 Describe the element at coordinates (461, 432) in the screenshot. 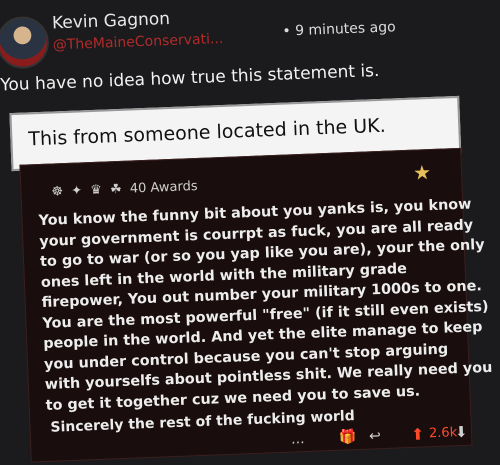

I see `downvote-icon: ⬇` at that location.